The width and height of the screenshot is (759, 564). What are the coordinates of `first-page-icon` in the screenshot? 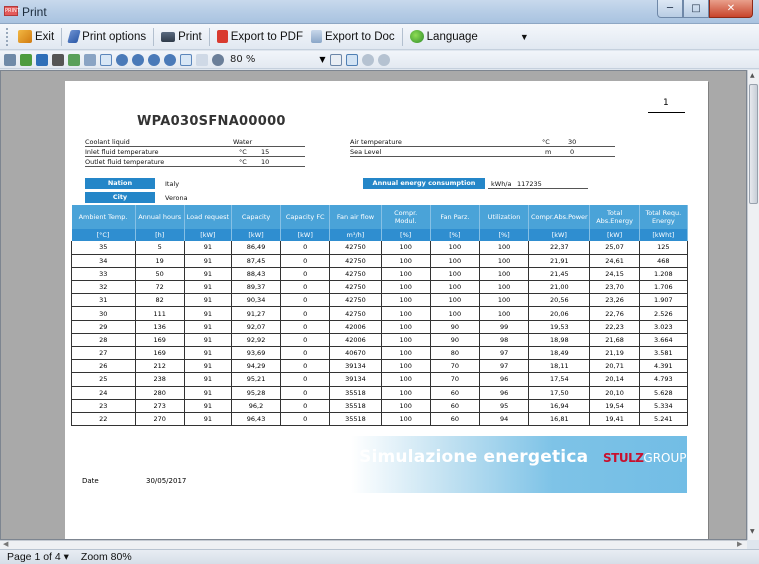 It's located at (335, 59).